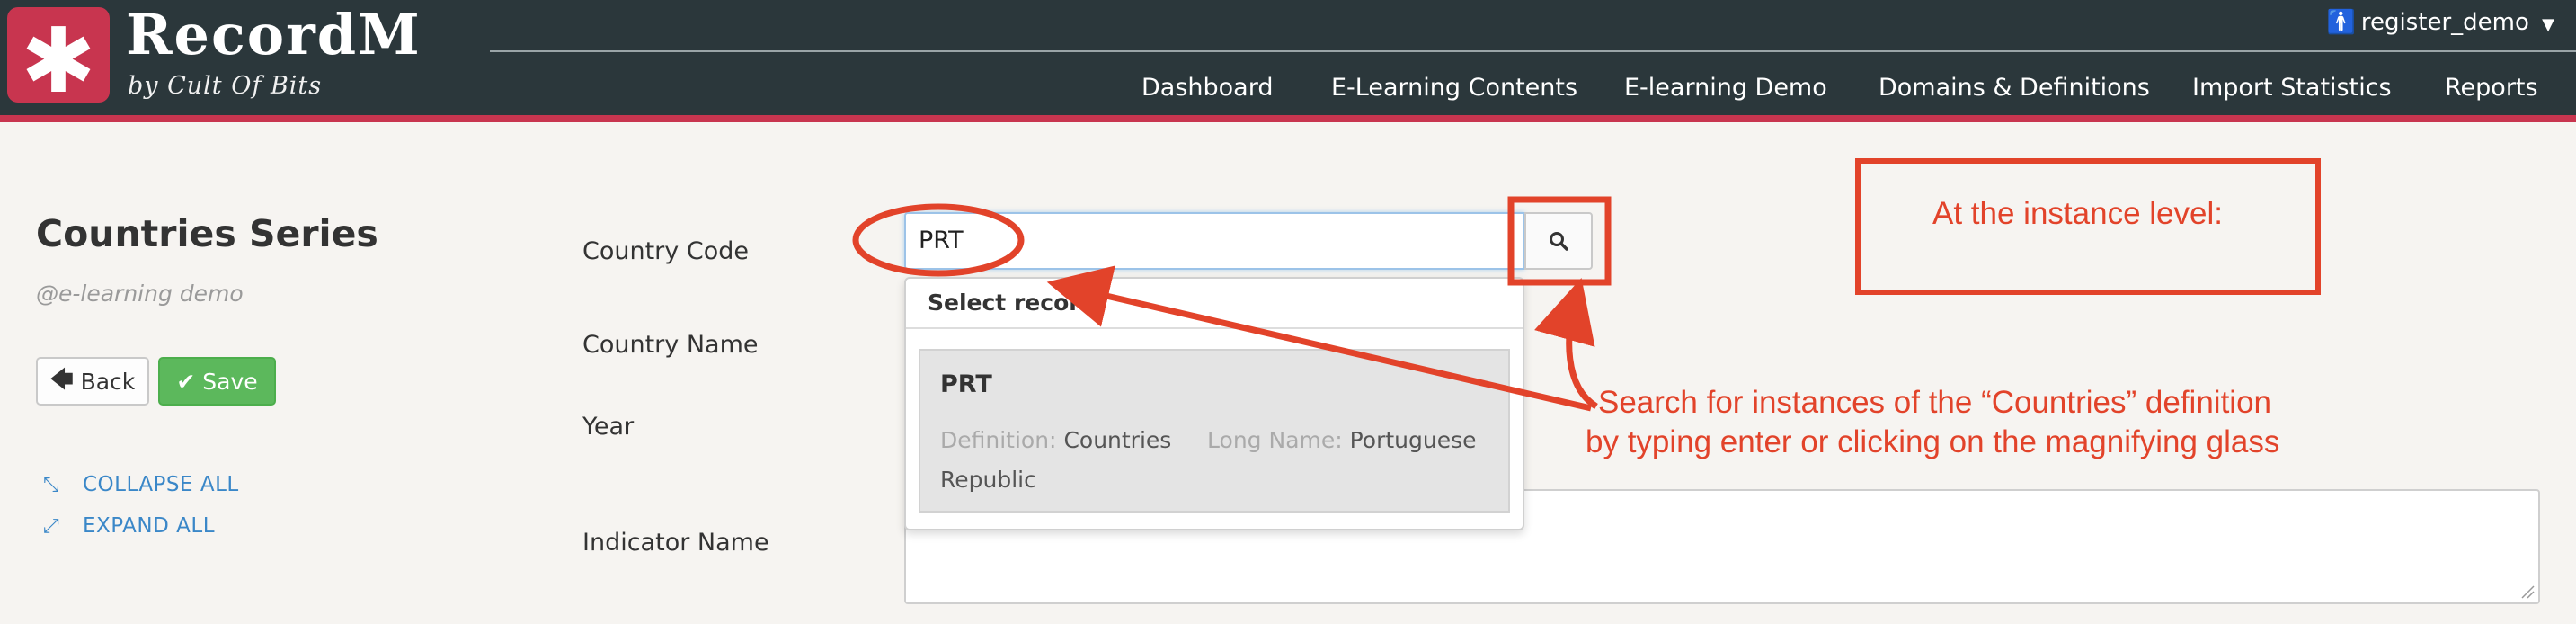 This screenshot has height=624, width=2576. What do you see at coordinates (1319, 338) in the screenshot?
I see `annotation-arrow-input` at bounding box center [1319, 338].